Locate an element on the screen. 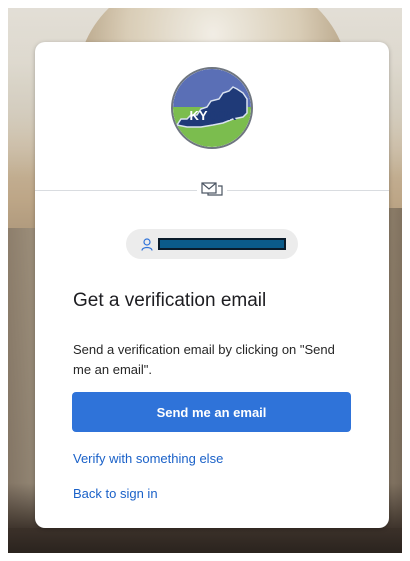 The image size is (410, 561). logo-text: KYDOR is located at coordinates (214, 115).